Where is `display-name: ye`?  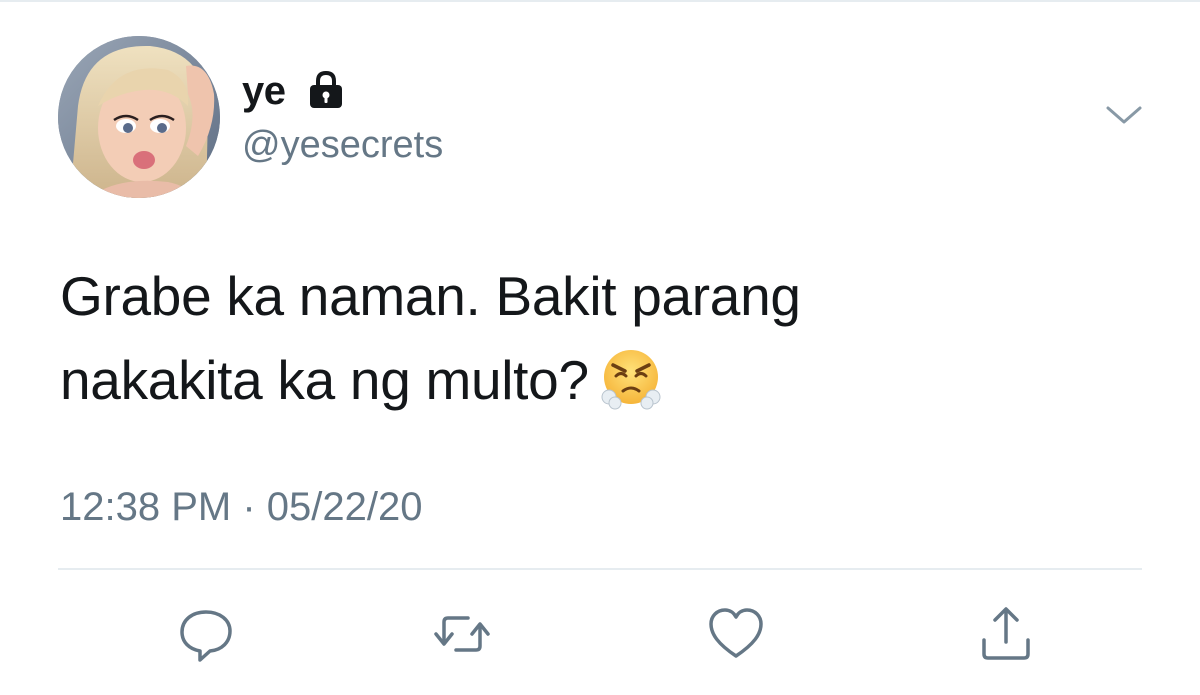
display-name: ye is located at coordinates (264, 91).